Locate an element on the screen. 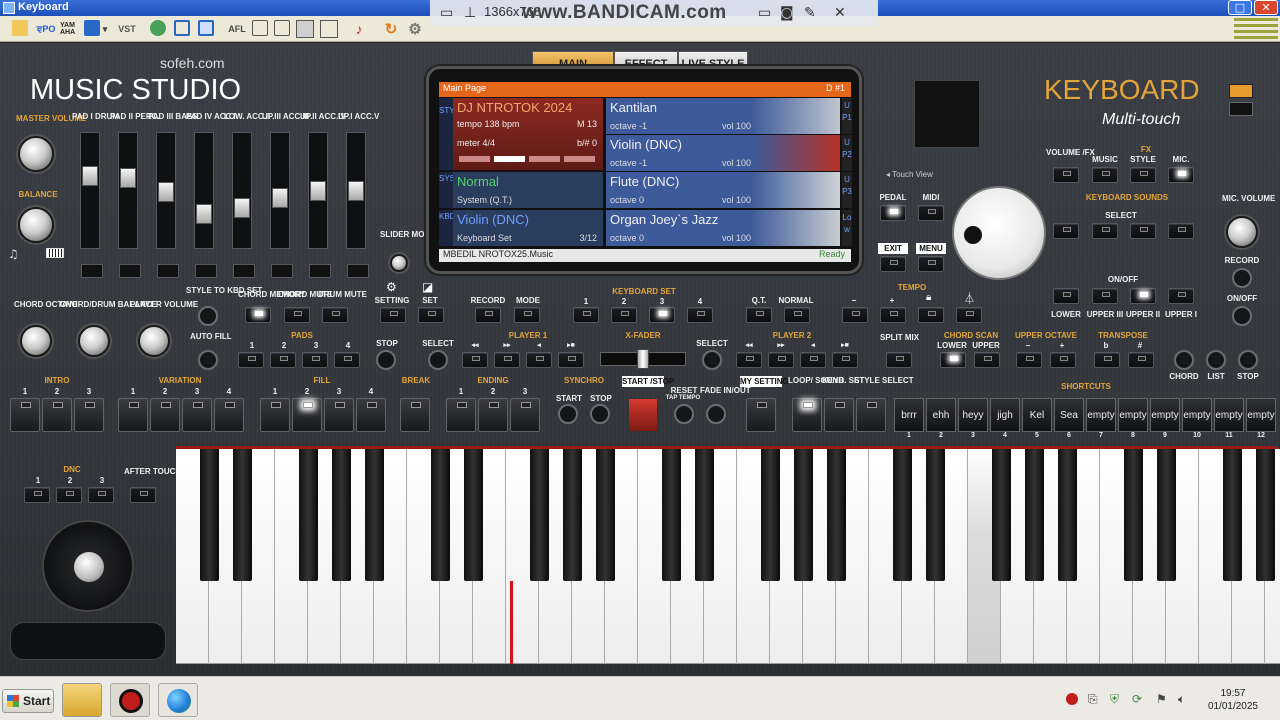 The width and height of the screenshot is (1280, 720). afl-icon: AFL is located at coordinates (237, 29).